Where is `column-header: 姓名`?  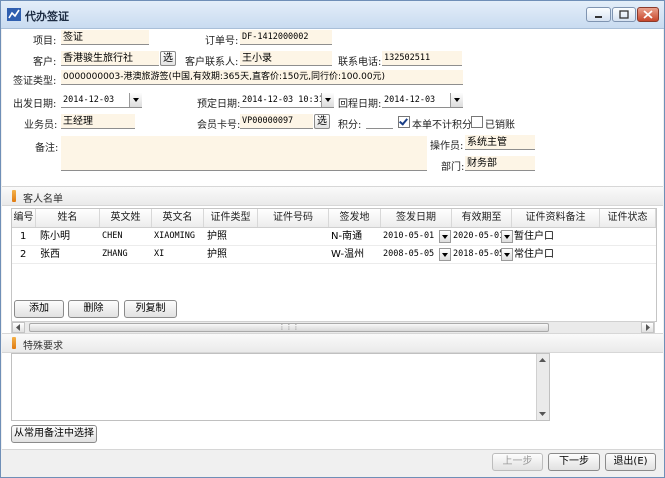 column-header: 姓名 is located at coordinates (68, 218).